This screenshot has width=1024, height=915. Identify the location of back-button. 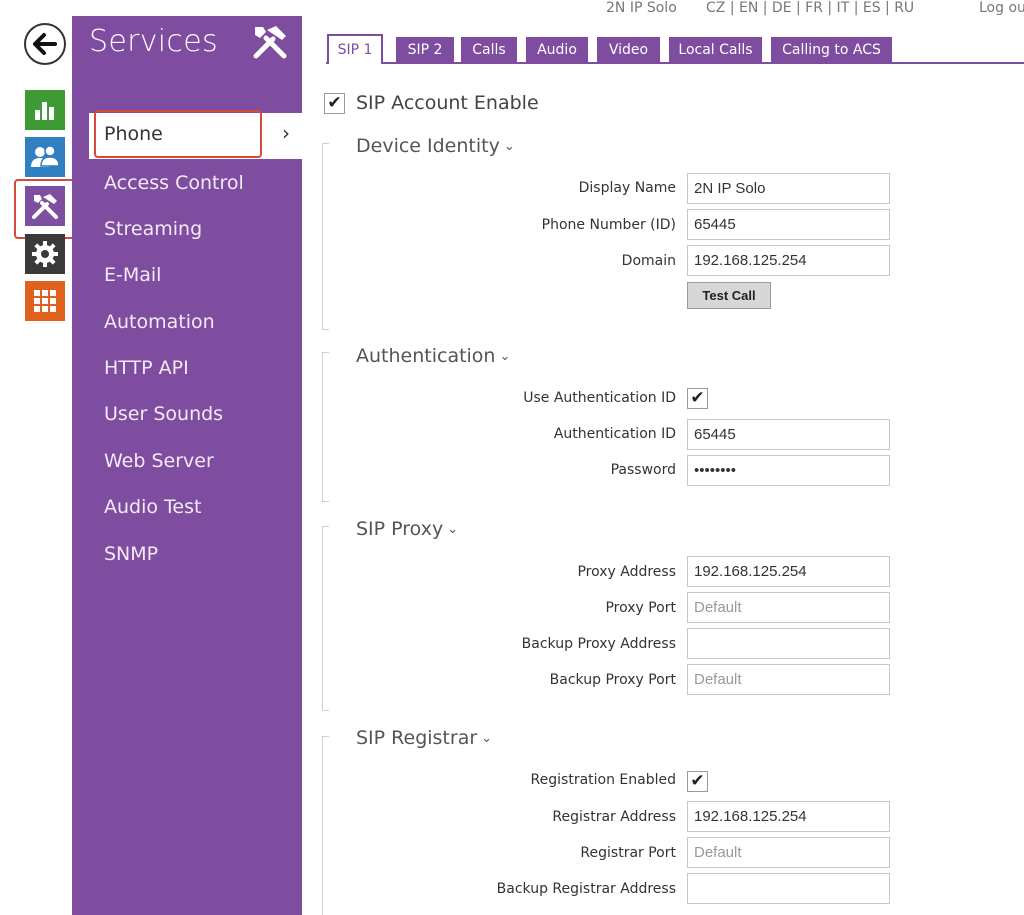
(45, 44).